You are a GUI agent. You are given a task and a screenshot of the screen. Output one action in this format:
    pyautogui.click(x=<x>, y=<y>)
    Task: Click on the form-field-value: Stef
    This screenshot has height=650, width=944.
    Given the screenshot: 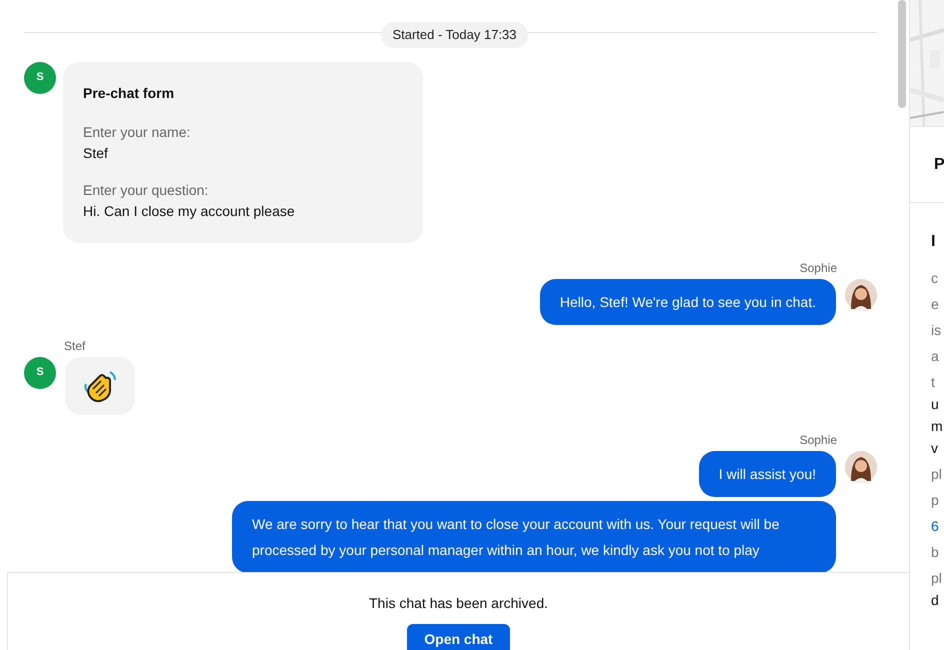 What is the action you would take?
    pyautogui.click(x=96, y=153)
    